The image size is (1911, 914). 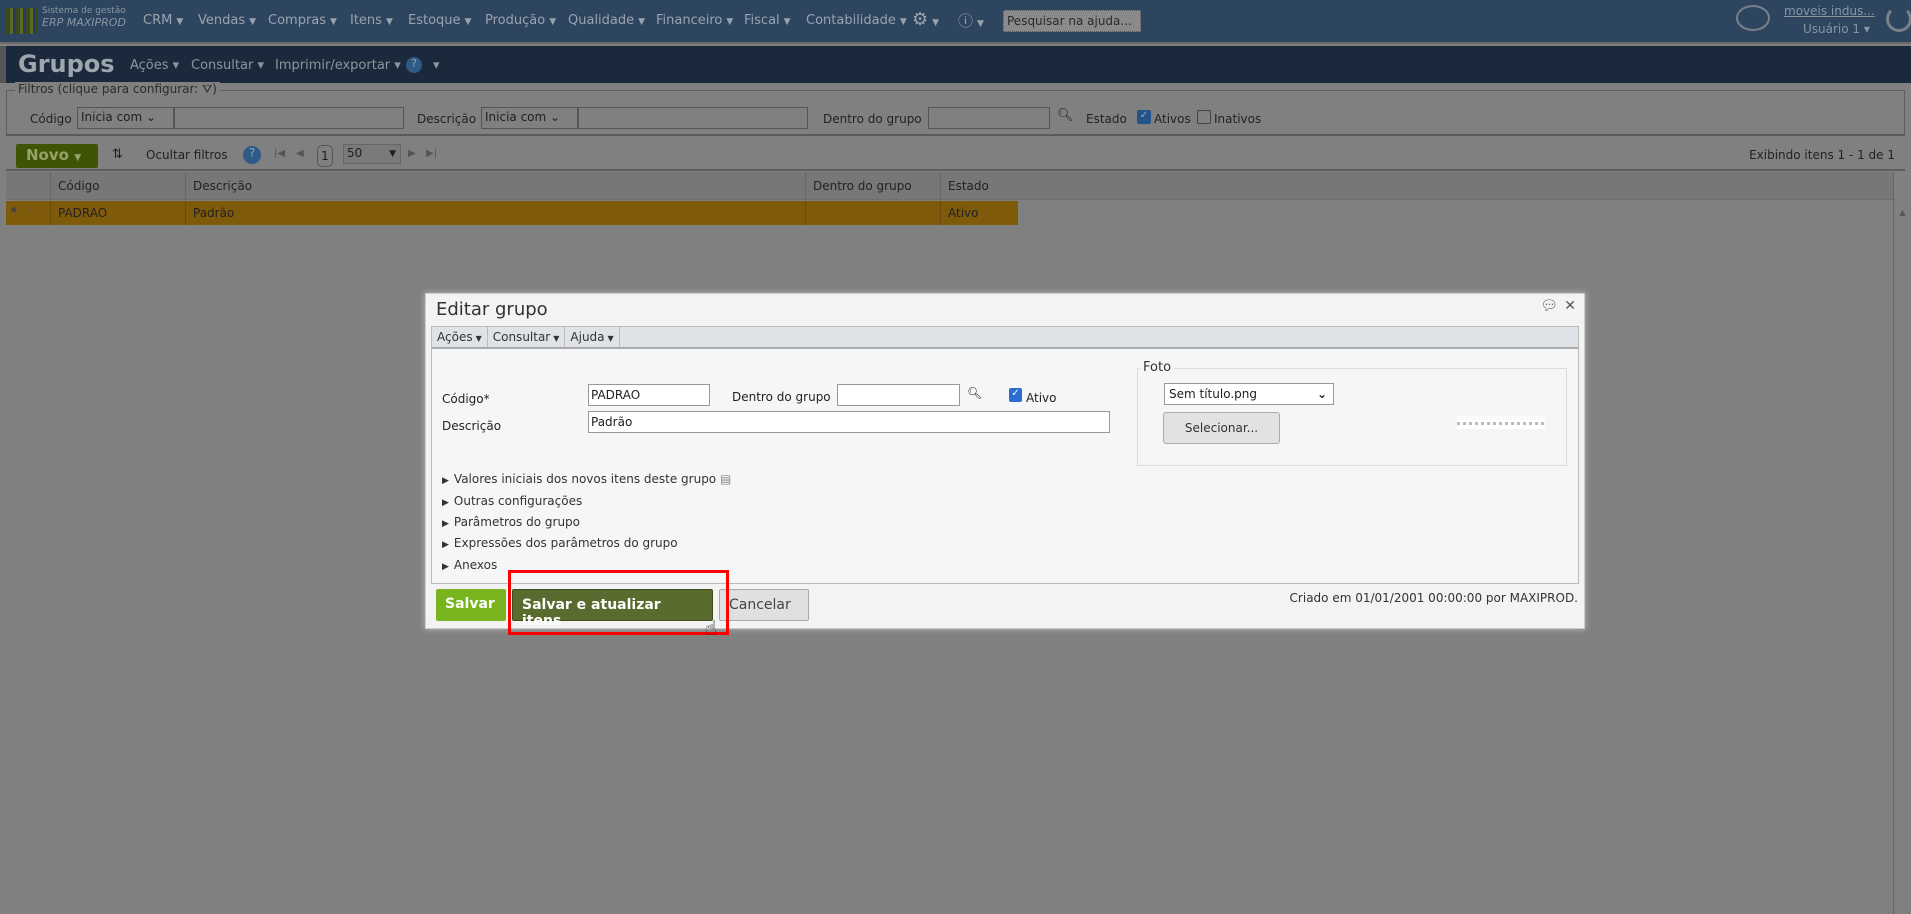 What do you see at coordinates (693, 118) in the screenshot?
I see `descricao-filter-input` at bounding box center [693, 118].